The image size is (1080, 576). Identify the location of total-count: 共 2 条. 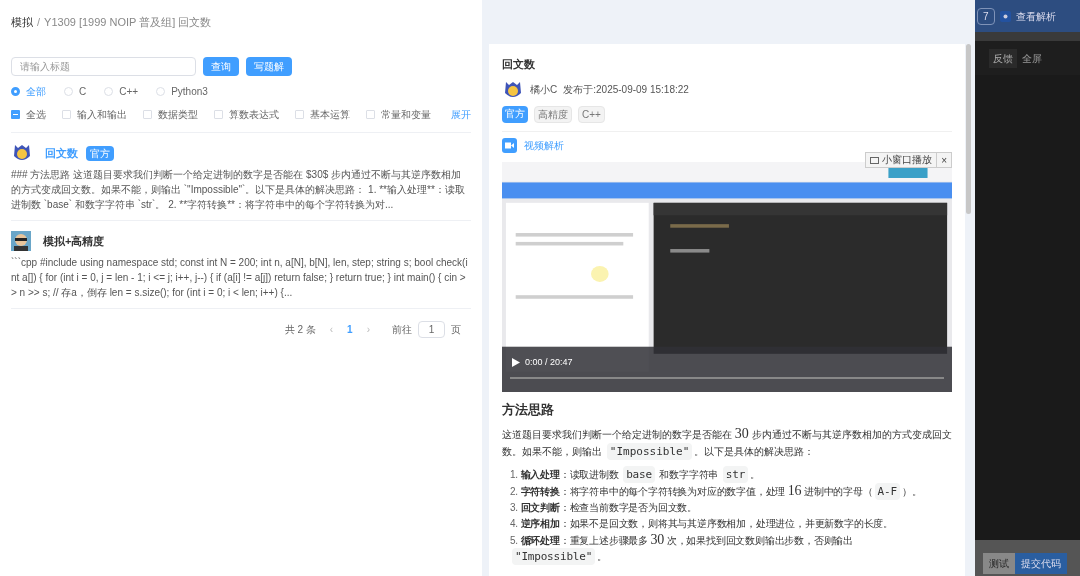
(300, 330).